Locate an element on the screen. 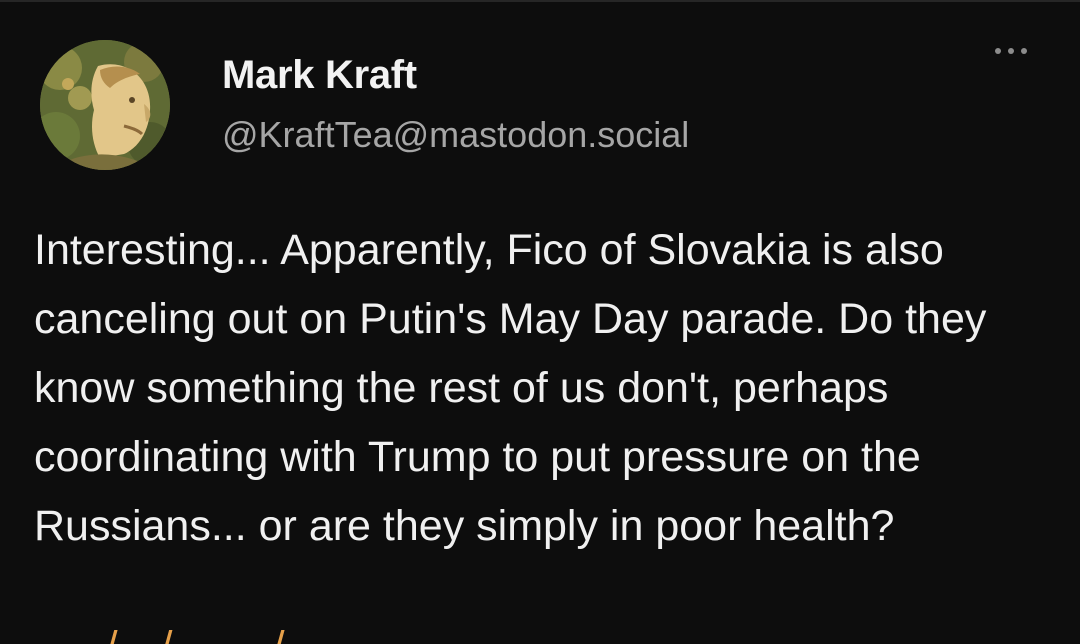 The width and height of the screenshot is (1080, 644). more-options-button is located at coordinates (1011, 51).